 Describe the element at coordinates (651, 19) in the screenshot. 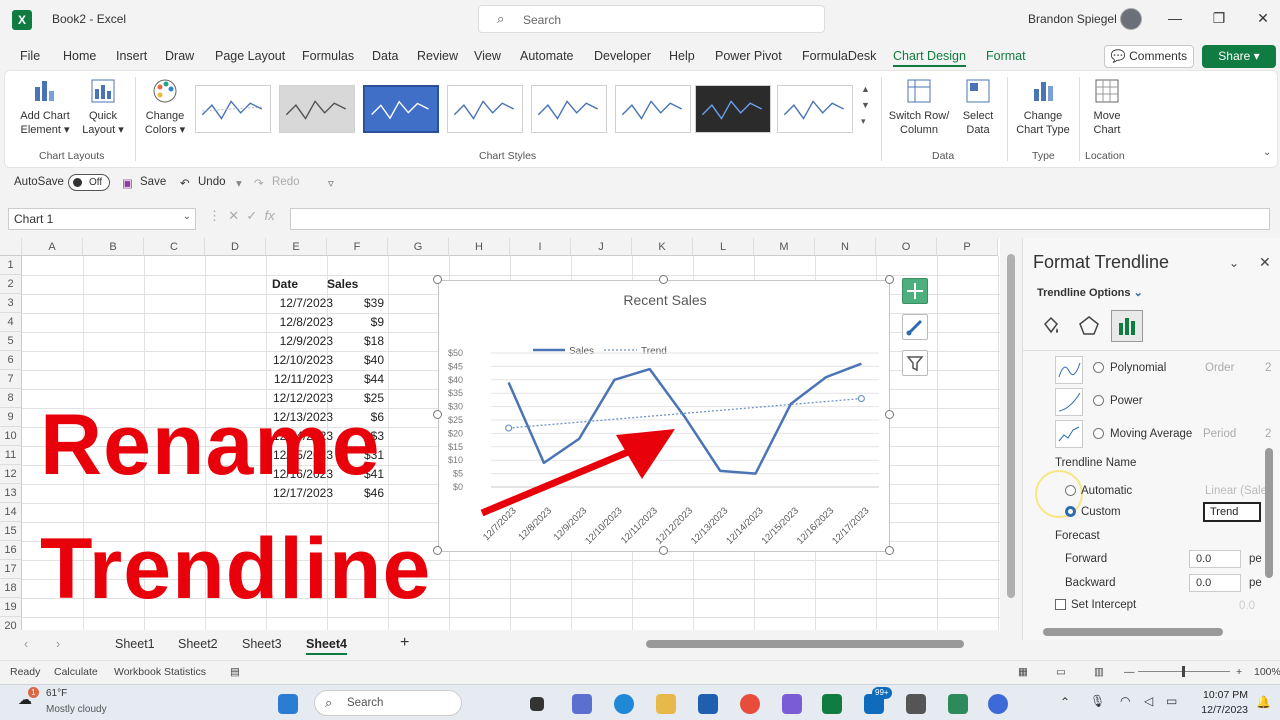

I see `search-input: ⌕ Search` at that location.